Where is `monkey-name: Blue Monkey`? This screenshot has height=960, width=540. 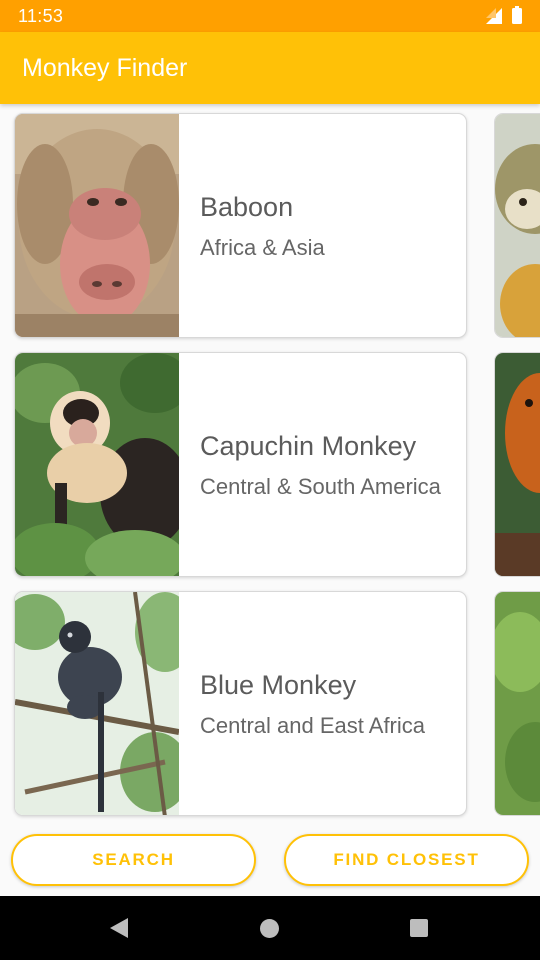
monkey-name: Blue Monkey is located at coordinates (278, 684).